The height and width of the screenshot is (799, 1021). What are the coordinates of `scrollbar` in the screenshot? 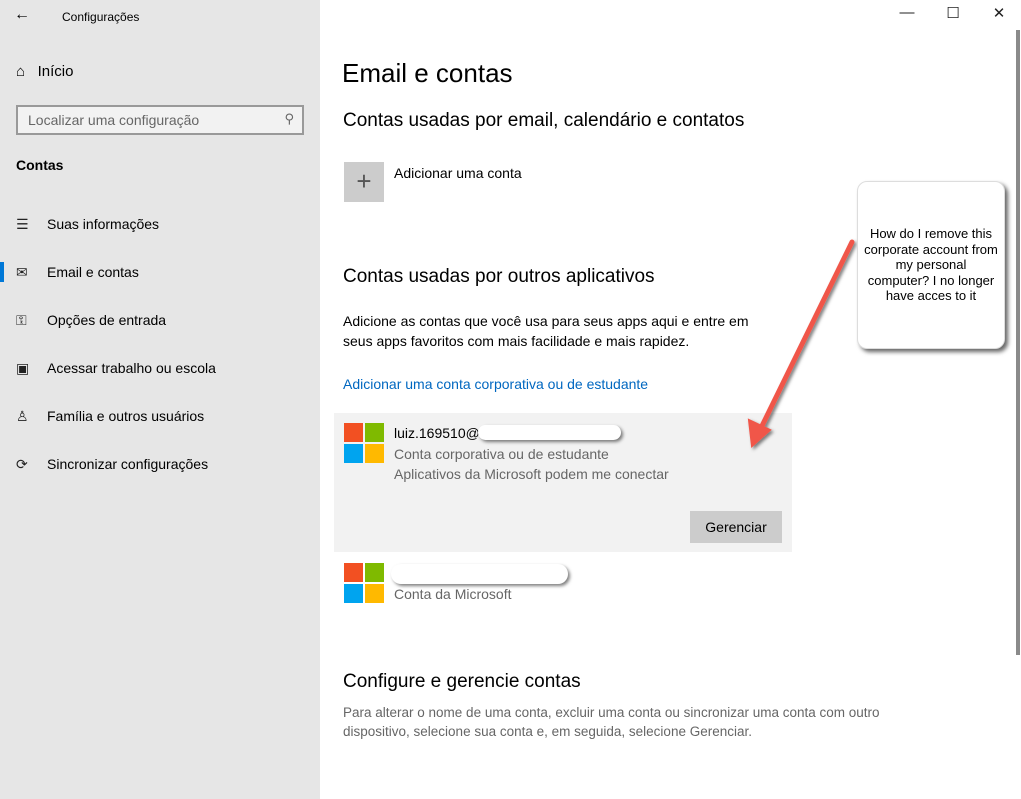 It's located at (1018, 342).